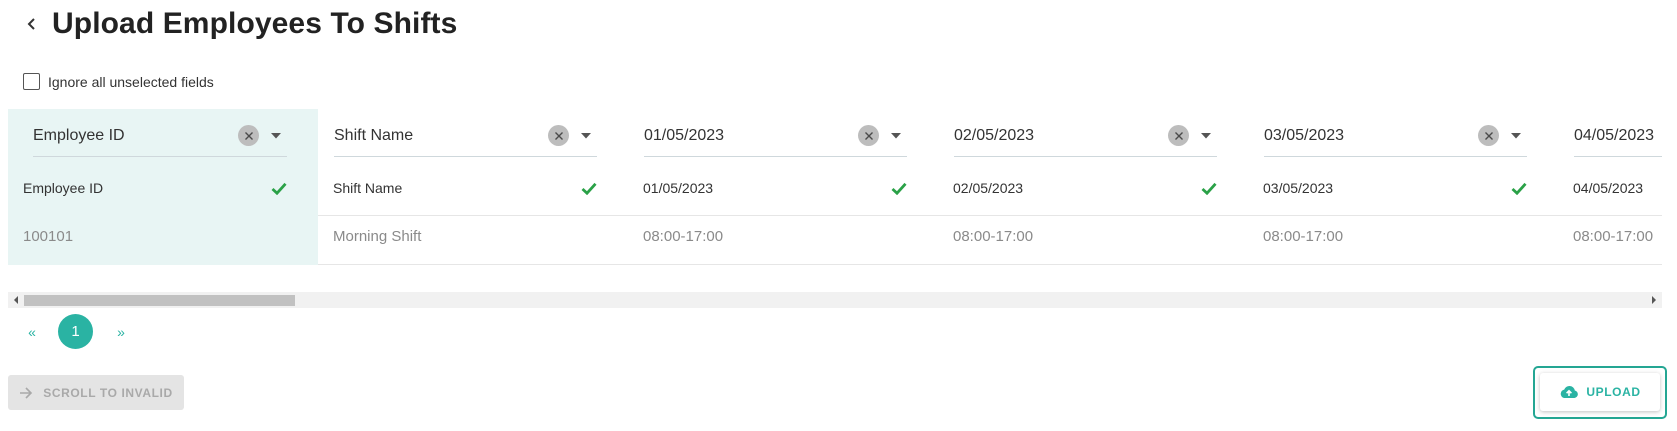 The image size is (1677, 431). What do you see at coordinates (31, 81) in the screenshot?
I see `checkbox-box` at bounding box center [31, 81].